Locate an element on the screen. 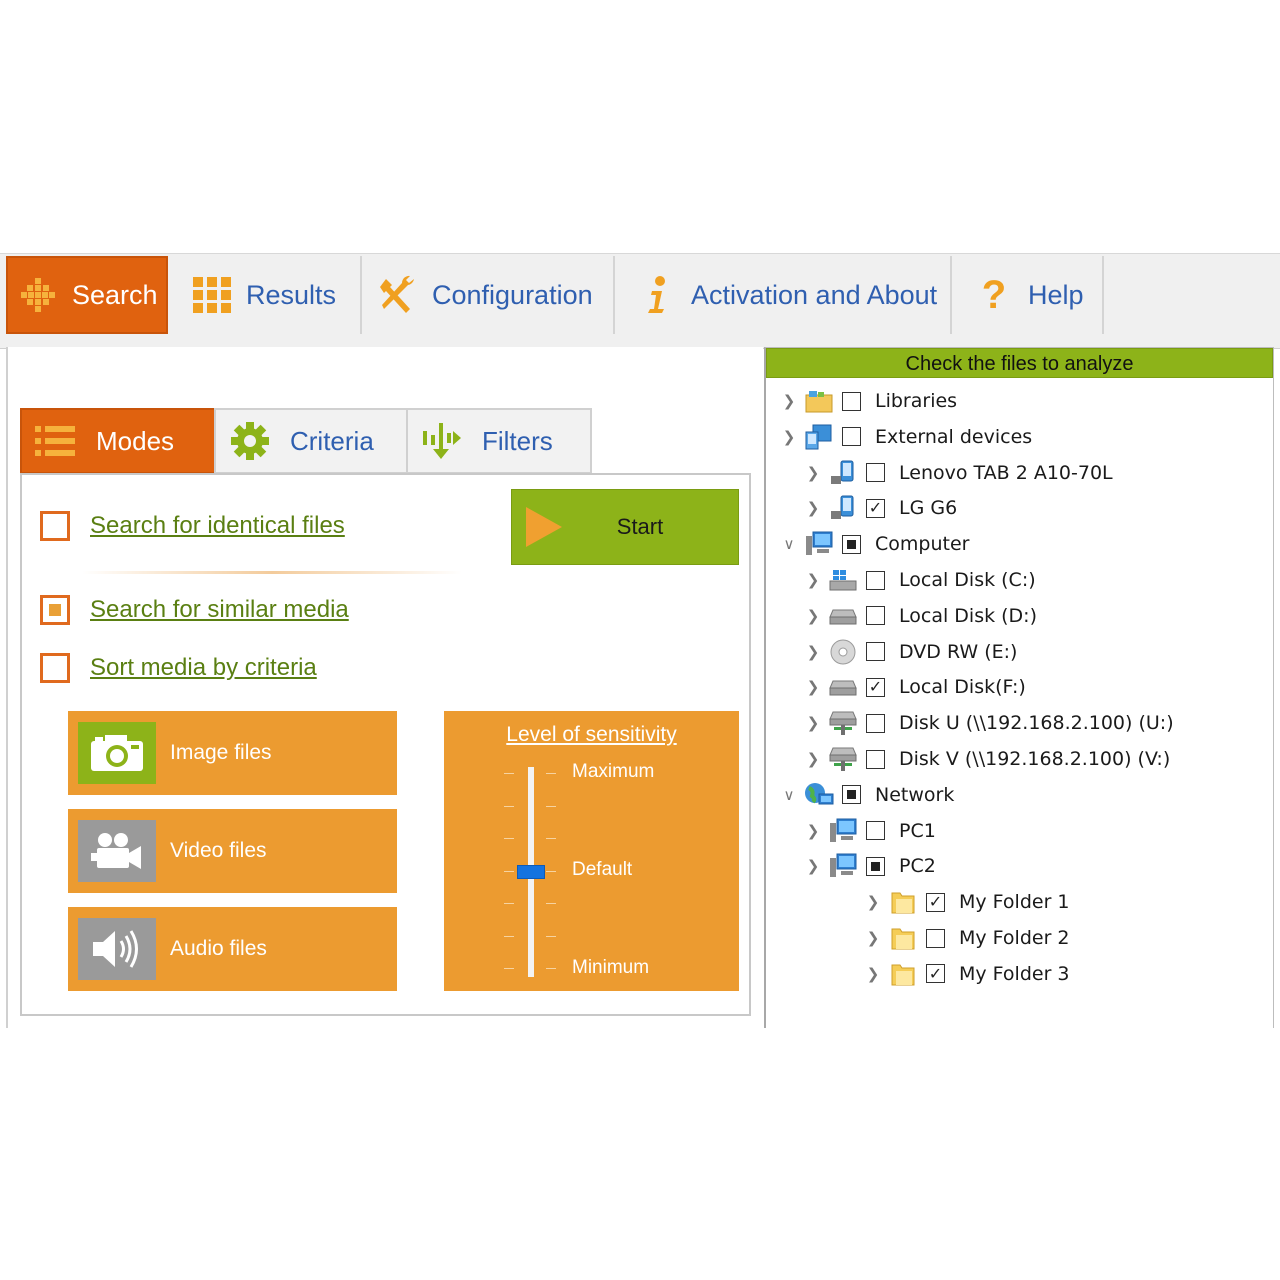 The image size is (1280, 1280). tab-search: Search is located at coordinates (87, 295).